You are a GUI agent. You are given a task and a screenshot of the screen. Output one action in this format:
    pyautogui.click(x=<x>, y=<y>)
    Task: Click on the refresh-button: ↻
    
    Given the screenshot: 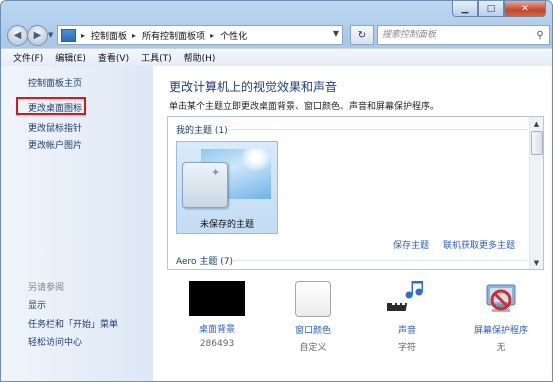 What is the action you would take?
    pyautogui.click(x=362, y=35)
    